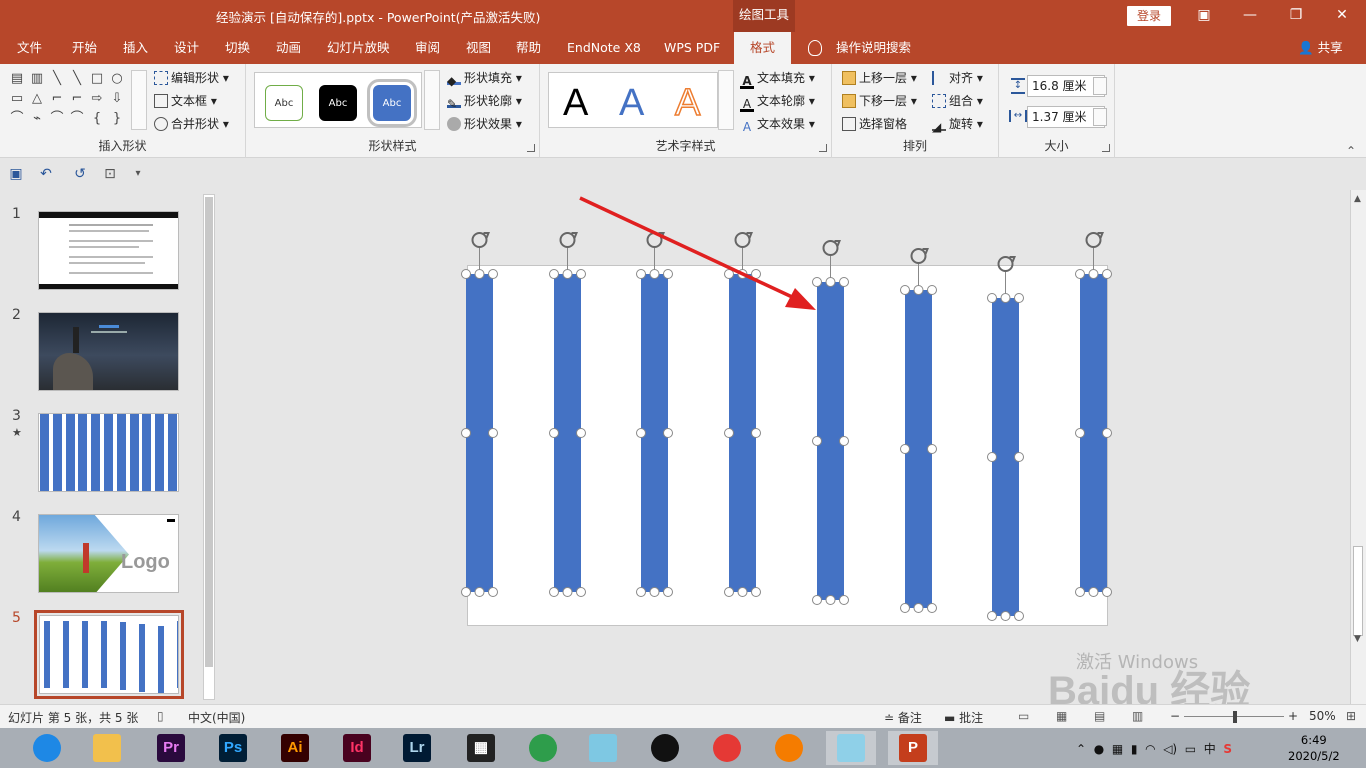  What do you see at coordinates (903, 717) in the screenshot?
I see `notes-button: ≐ 备注` at bounding box center [903, 717].